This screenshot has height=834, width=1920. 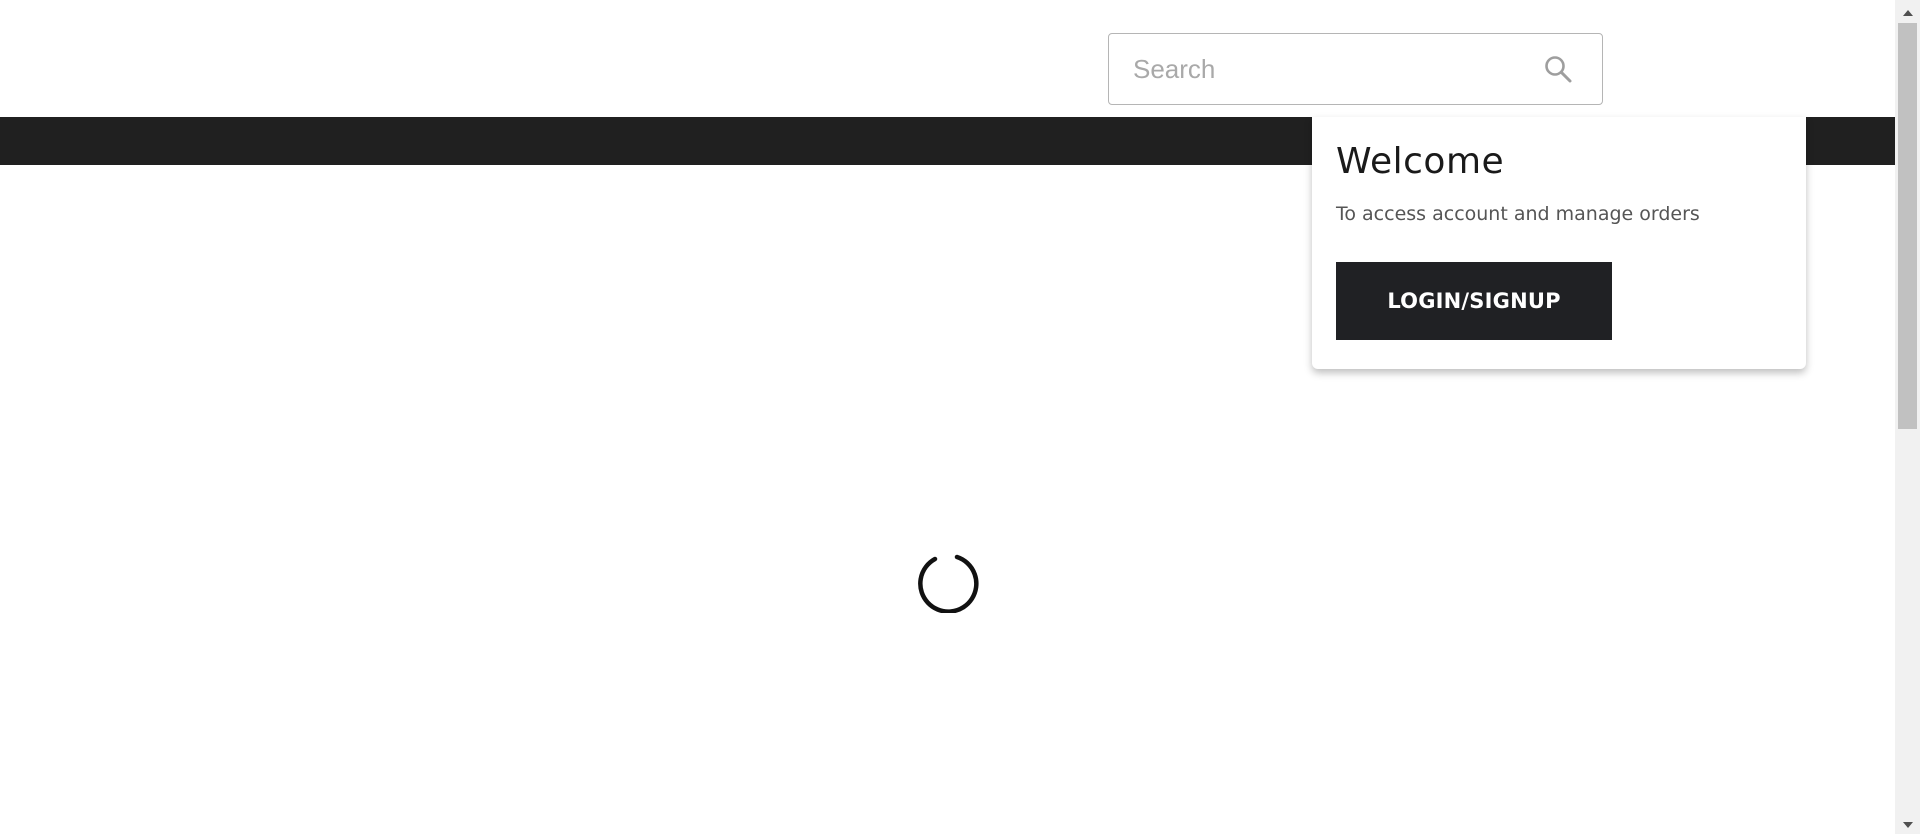 I want to click on scroll-down-button, so click(x=1907, y=823).